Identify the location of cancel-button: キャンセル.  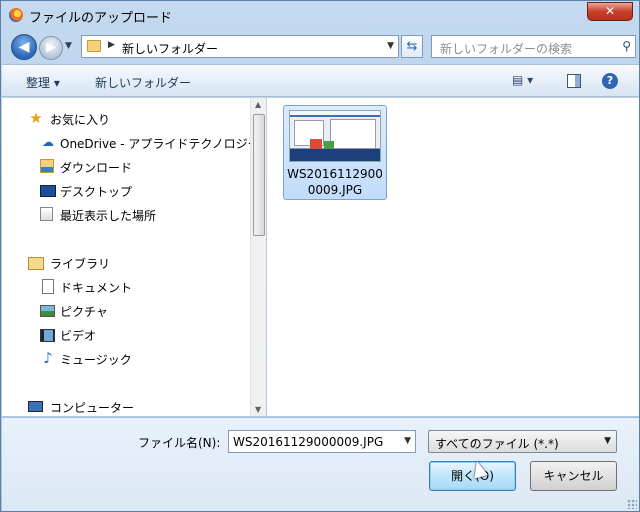
(573, 476).